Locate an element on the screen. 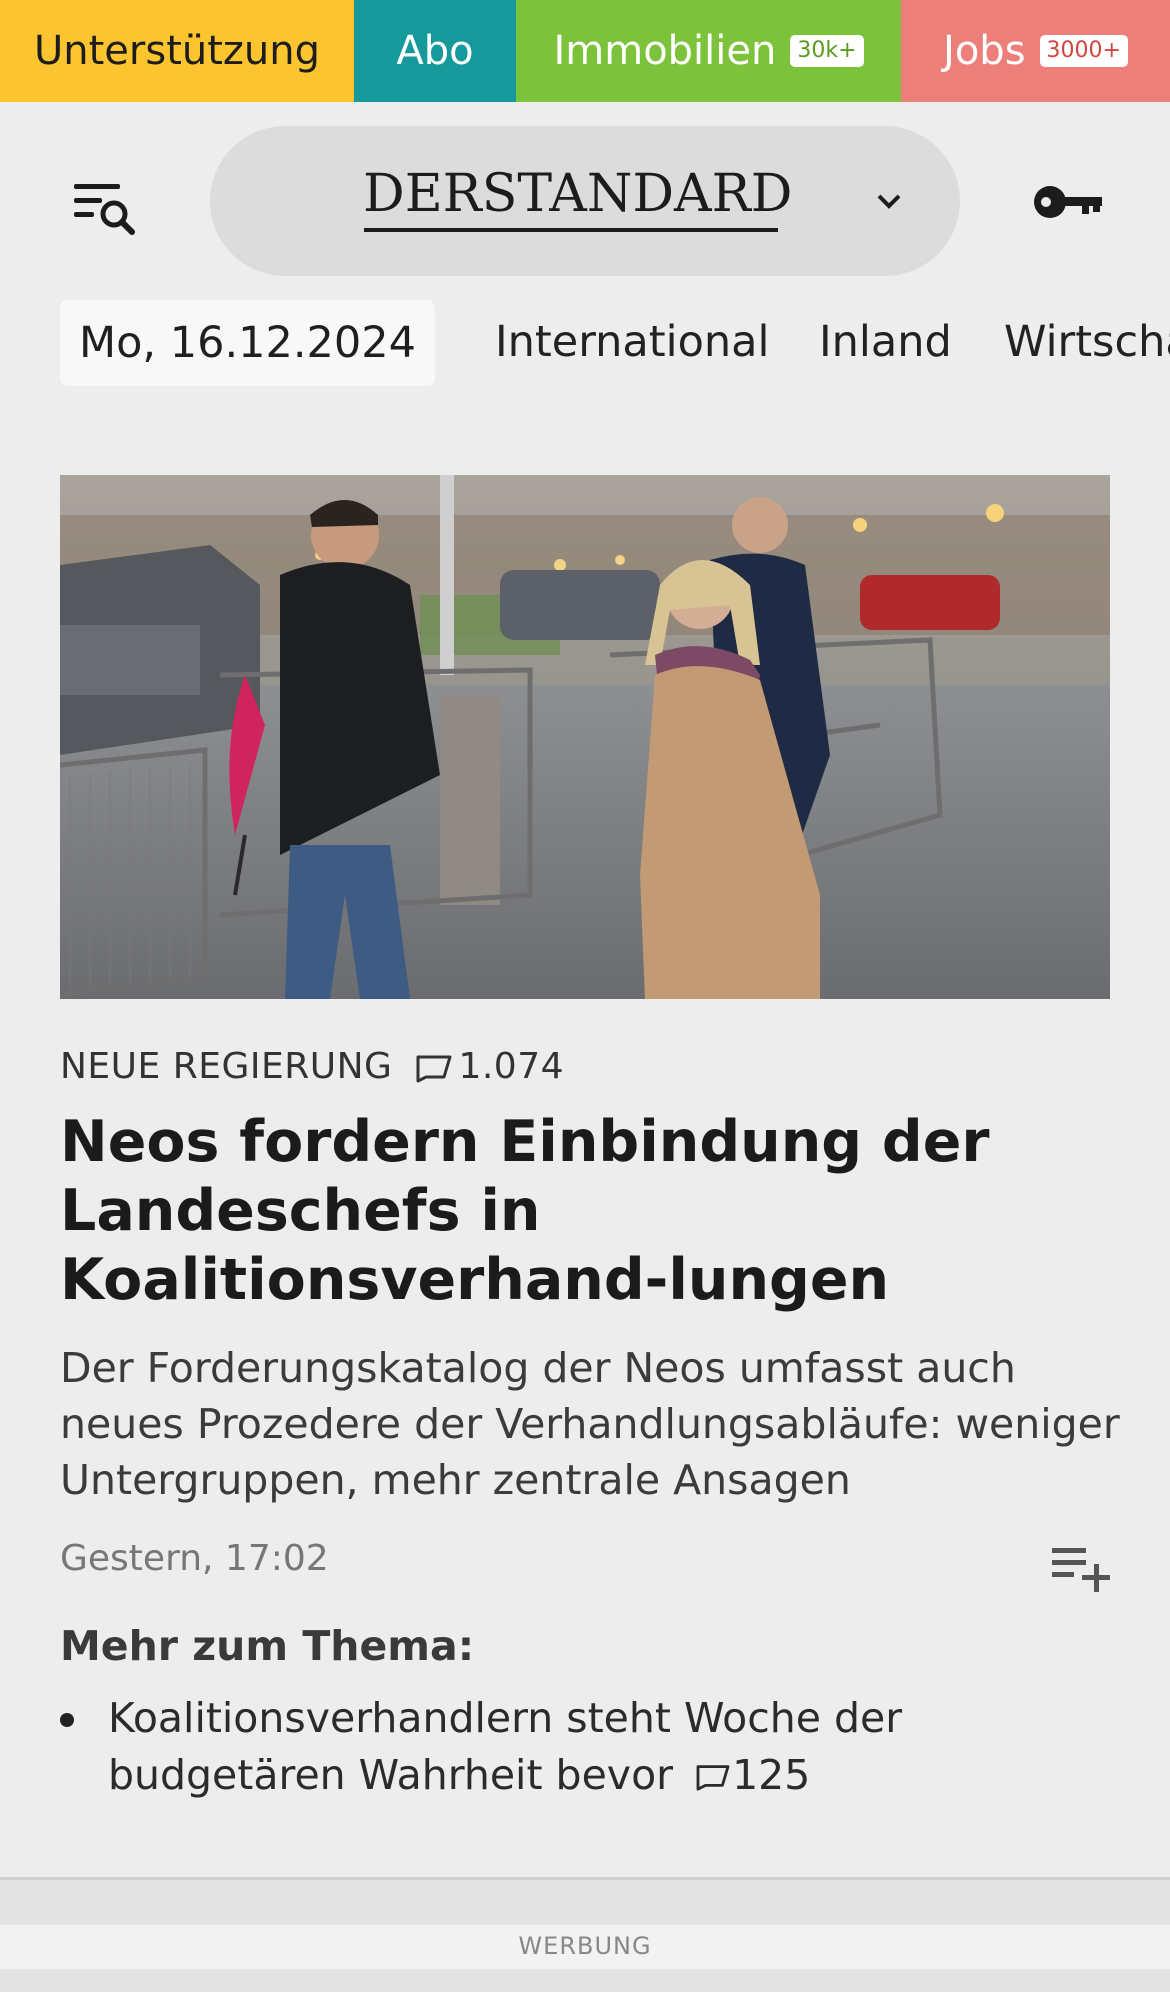 The height and width of the screenshot is (1992, 1170). ad-label: WERBUNG is located at coordinates (585, 1946).